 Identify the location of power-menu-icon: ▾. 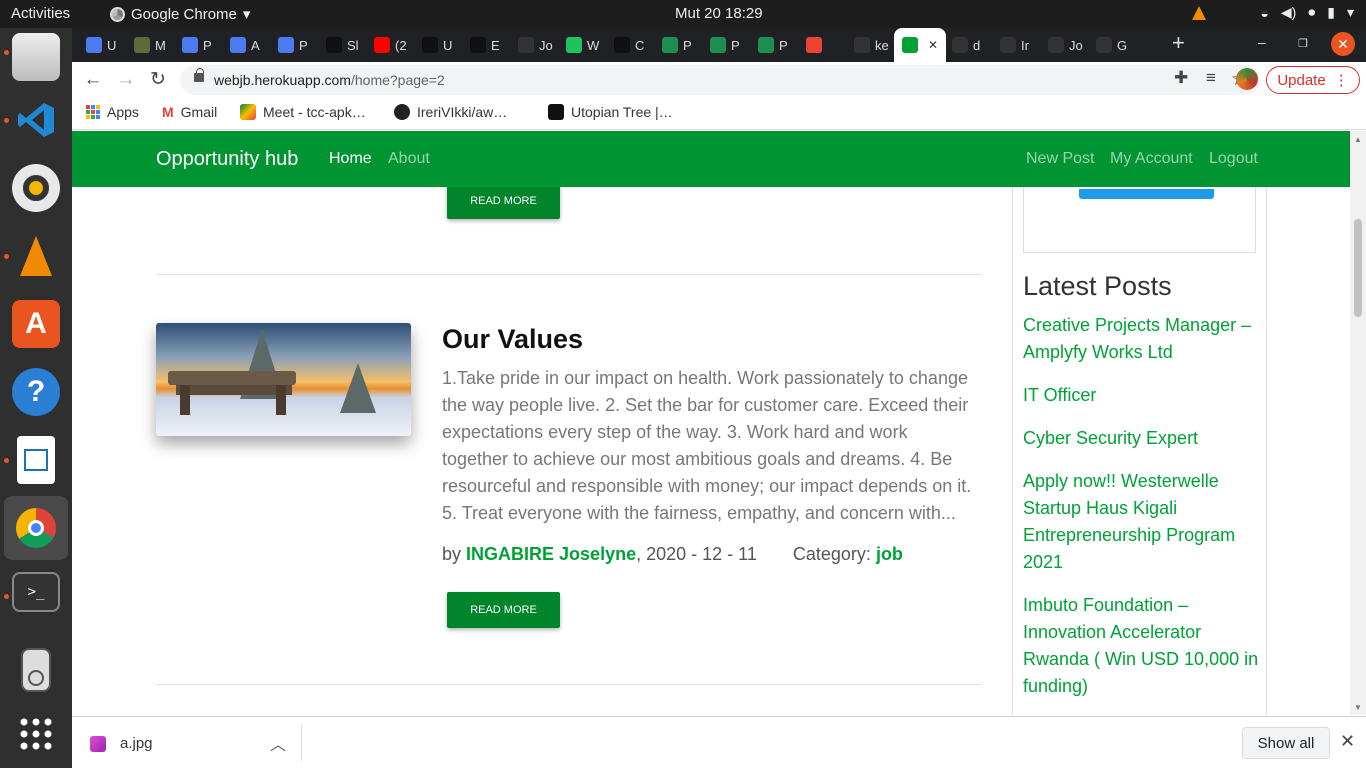
(1350, 12).